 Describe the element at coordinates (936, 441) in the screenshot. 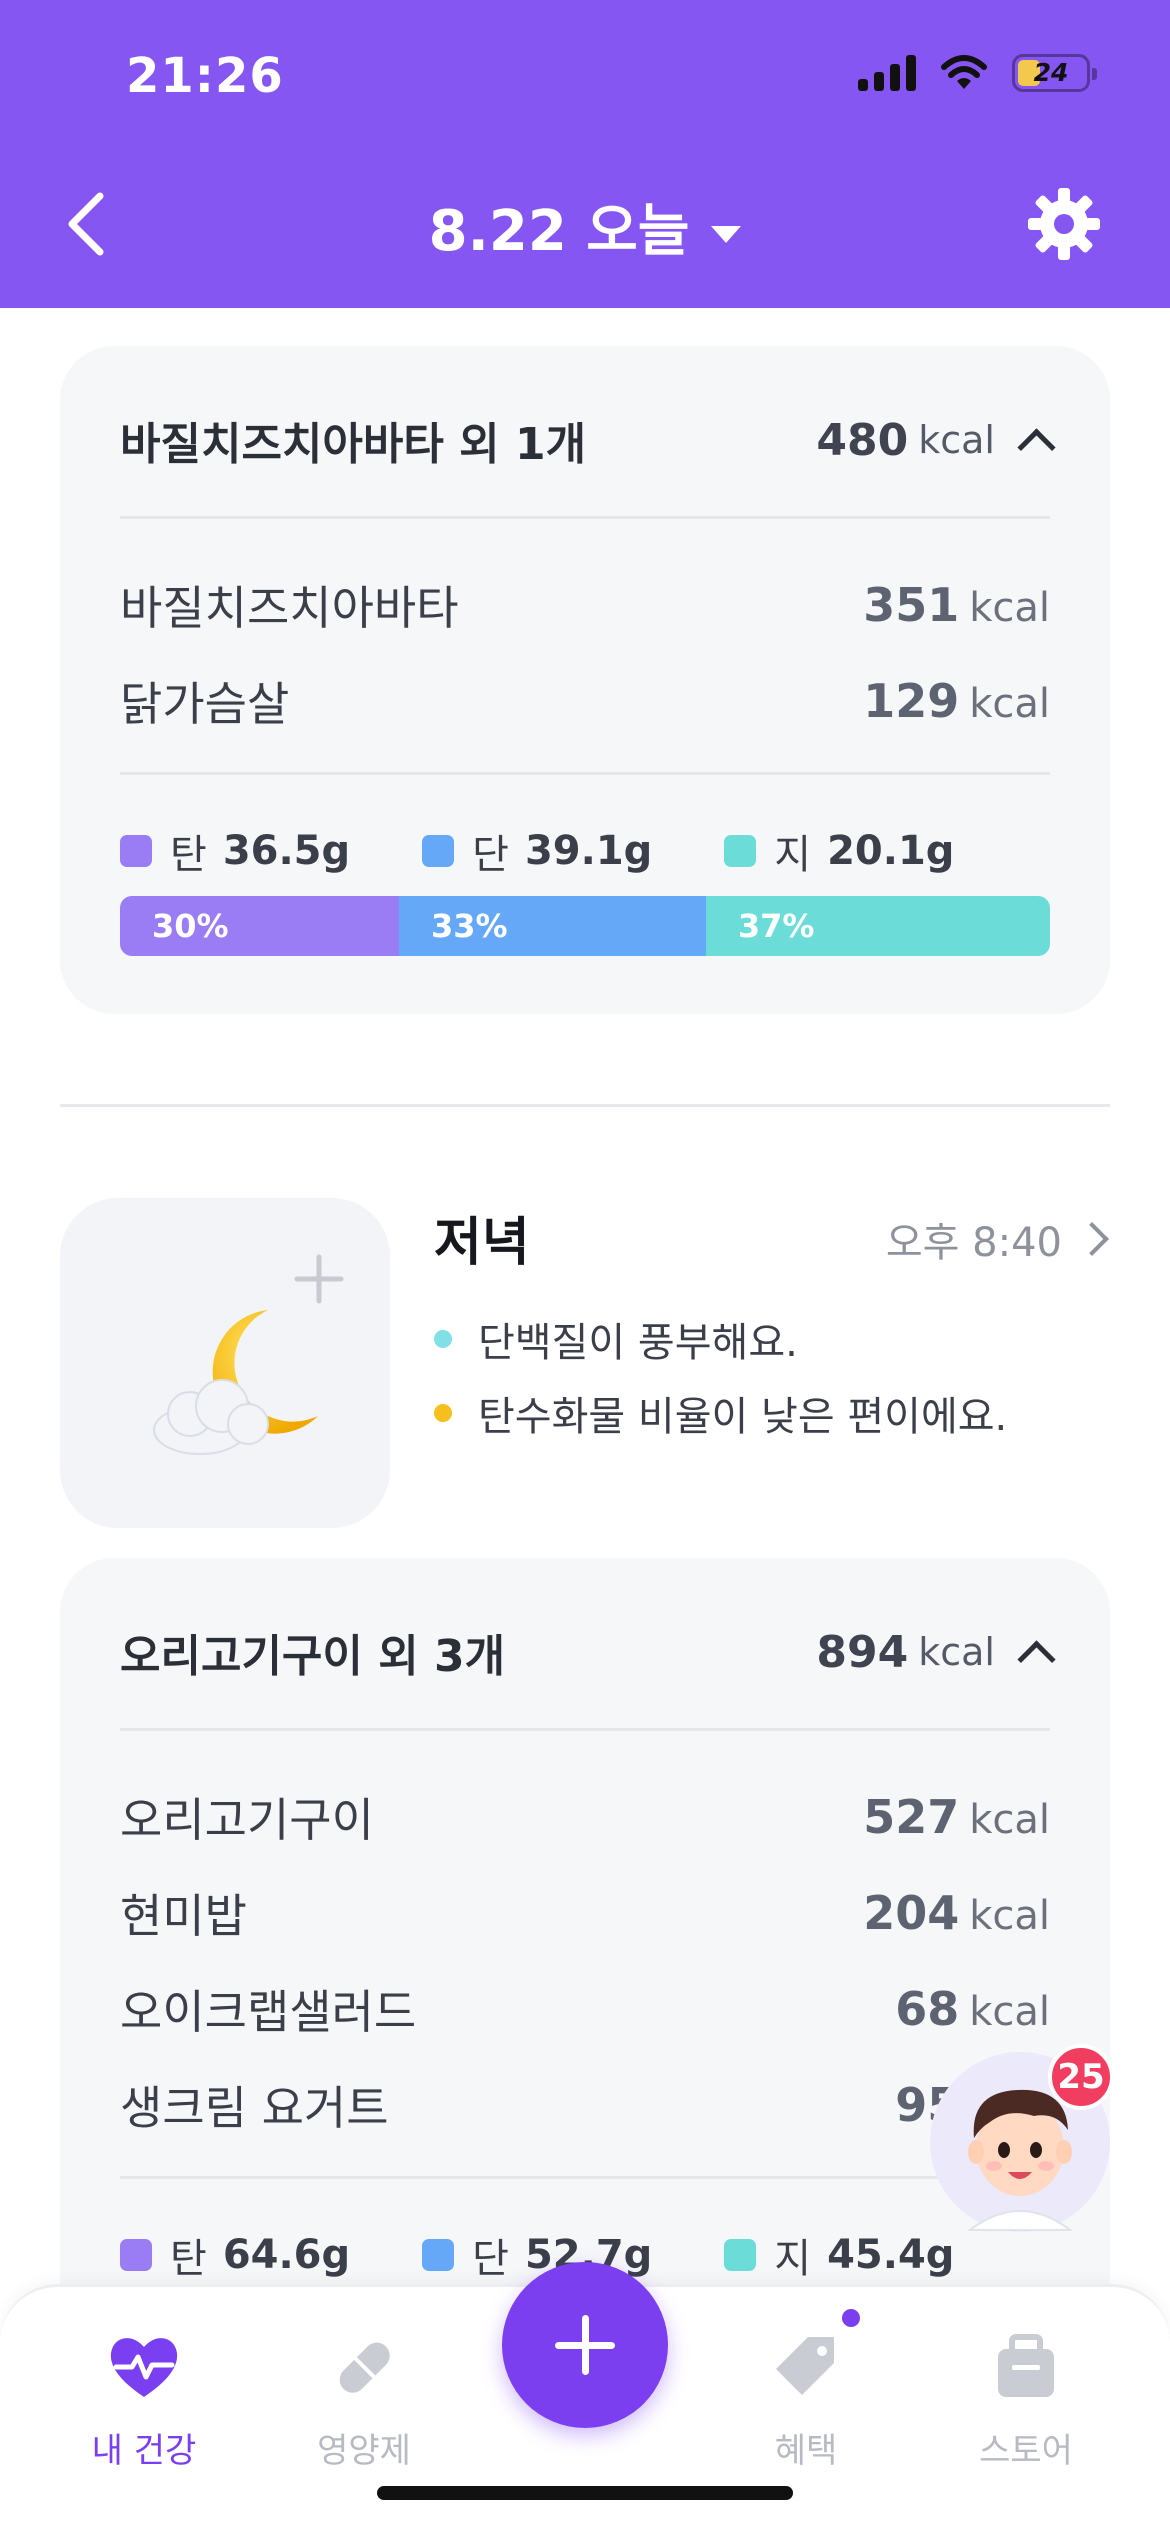

I see `meal-total-kcal: 480 kcal` at that location.